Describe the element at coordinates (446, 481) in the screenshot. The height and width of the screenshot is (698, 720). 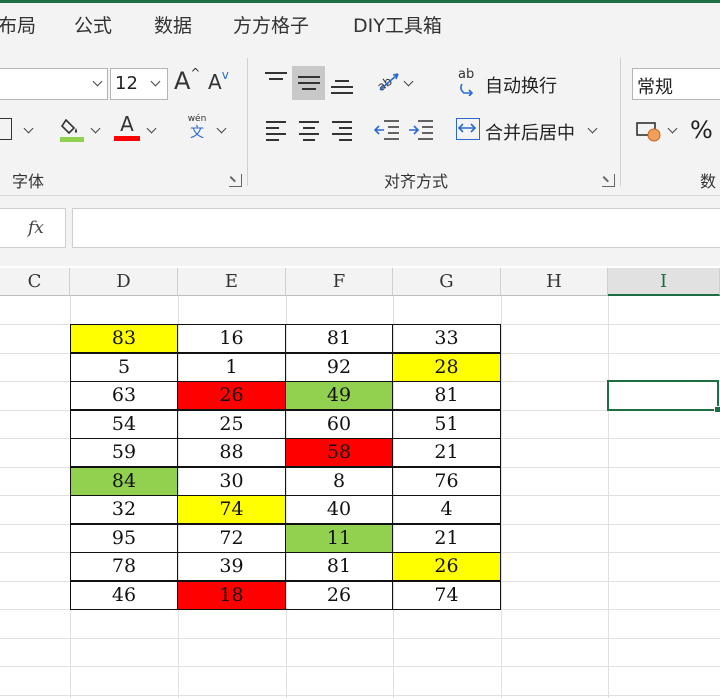
I see `table-cell: 76` at that location.